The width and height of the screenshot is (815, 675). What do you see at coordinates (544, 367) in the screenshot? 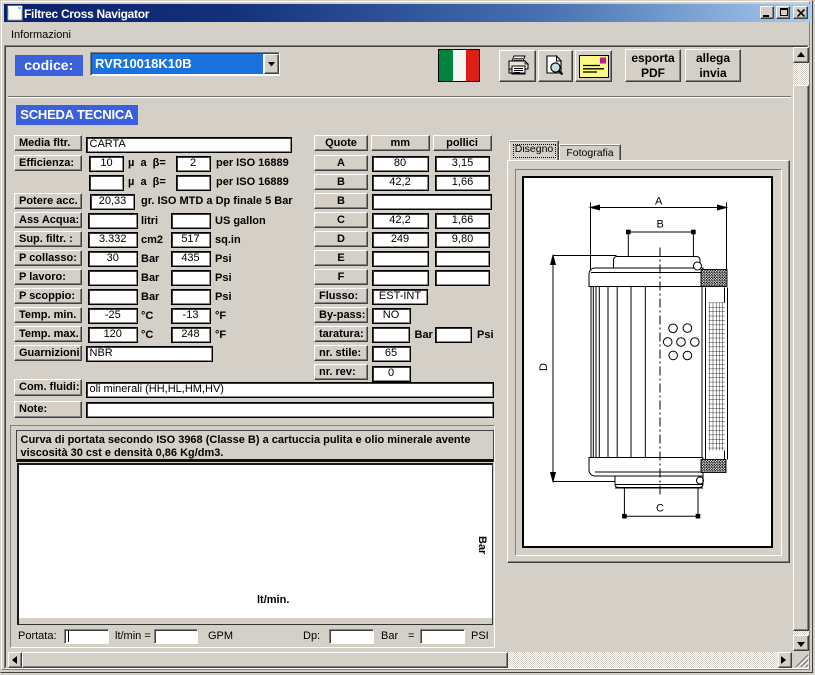
I see `svg-text: D` at bounding box center [544, 367].